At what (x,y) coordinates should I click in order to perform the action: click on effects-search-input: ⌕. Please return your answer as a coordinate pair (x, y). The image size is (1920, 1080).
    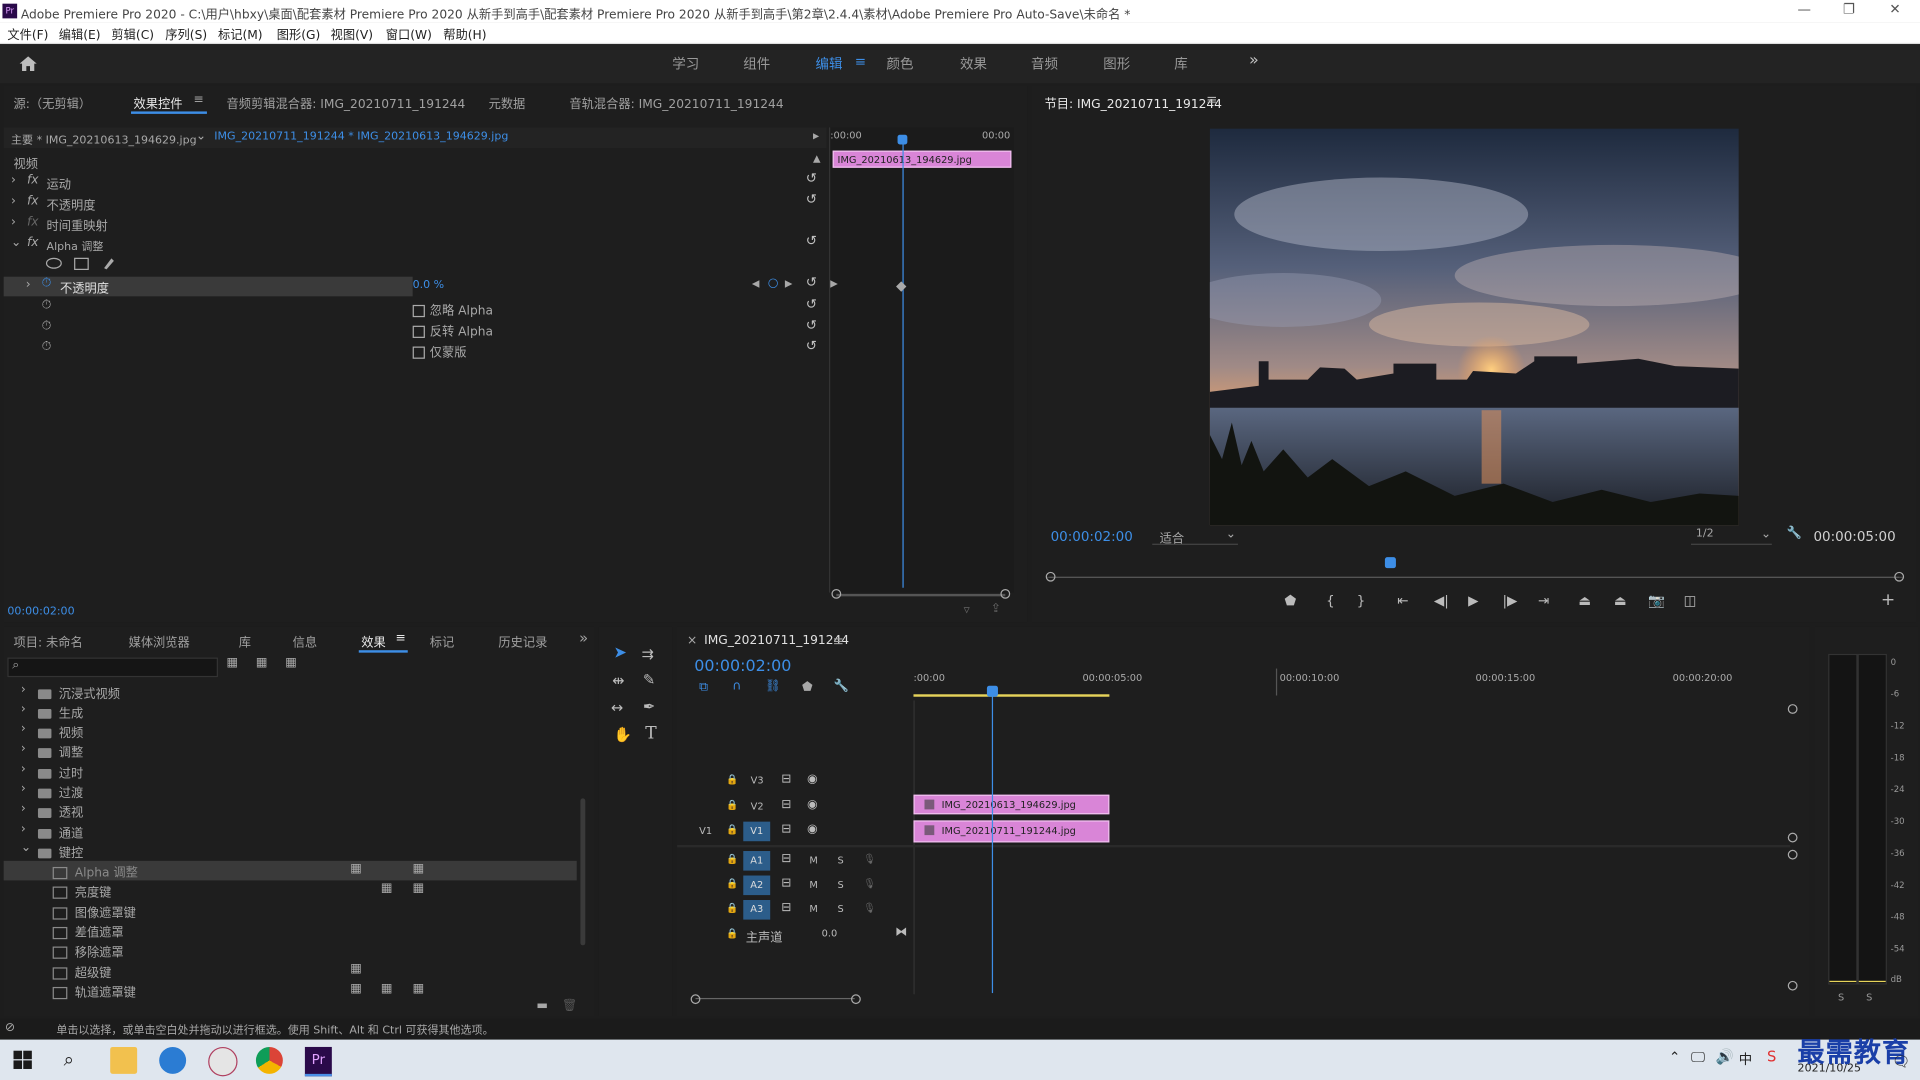
    Looking at the image, I should click on (112, 667).